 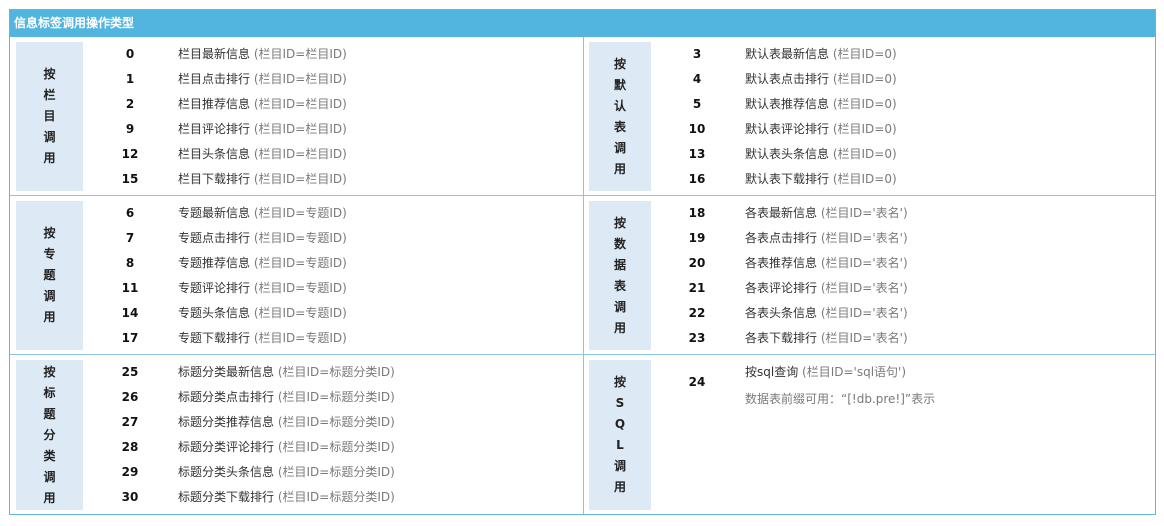 I want to click on operation-description: 各表评论排行 (栏目ID='表名'), so click(x=826, y=288).